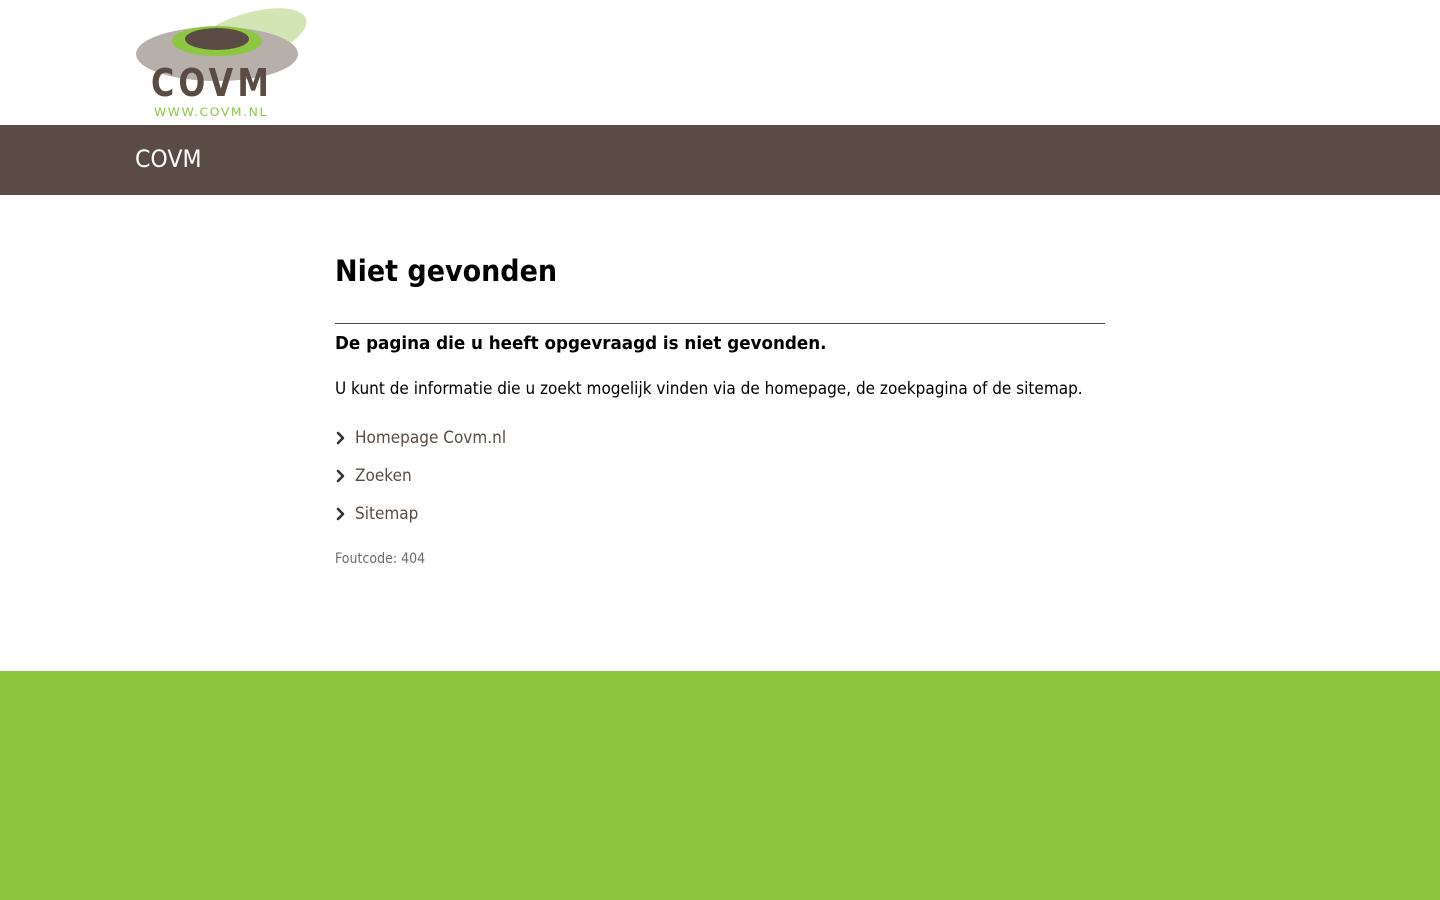  Describe the element at coordinates (380, 559) in the screenshot. I see `error-code: Foutcode: 404` at that location.